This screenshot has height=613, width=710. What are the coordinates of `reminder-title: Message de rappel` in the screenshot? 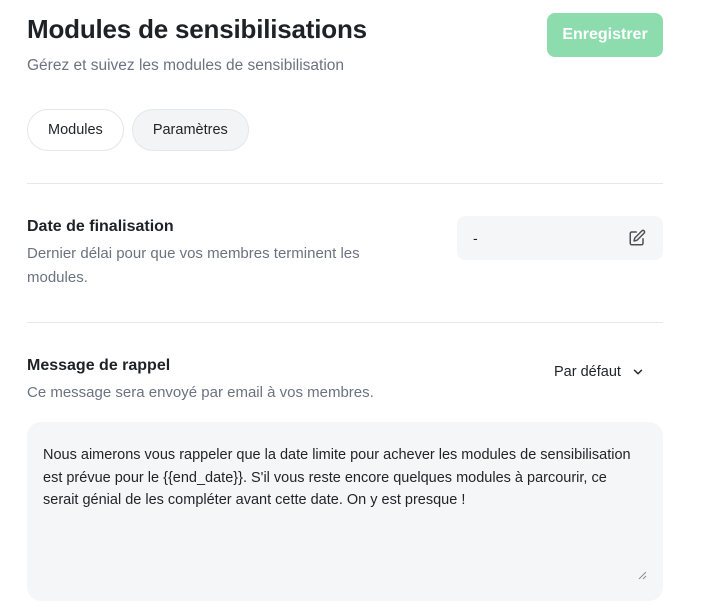 It's located at (99, 365).